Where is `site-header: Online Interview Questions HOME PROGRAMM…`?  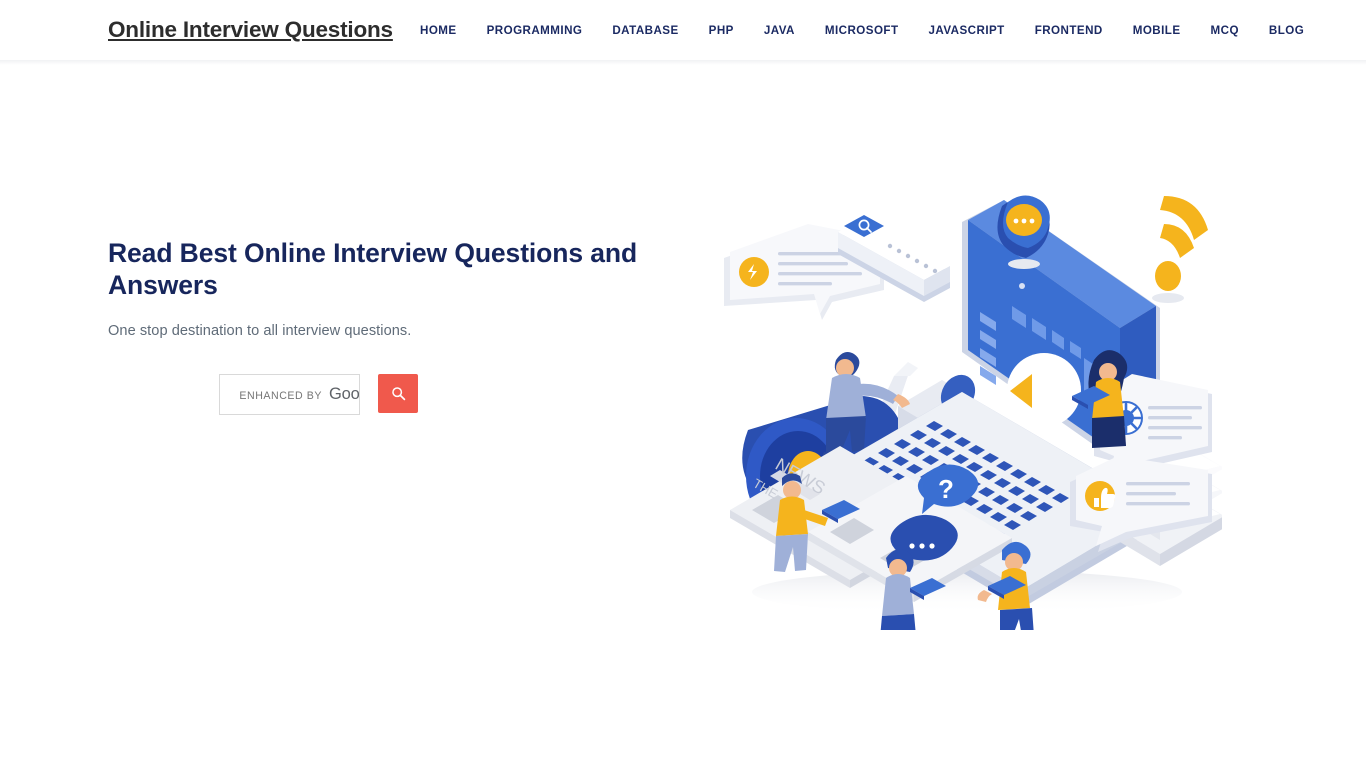
site-header: Online Interview Questions HOME PROGRAMM… is located at coordinates (683, 32).